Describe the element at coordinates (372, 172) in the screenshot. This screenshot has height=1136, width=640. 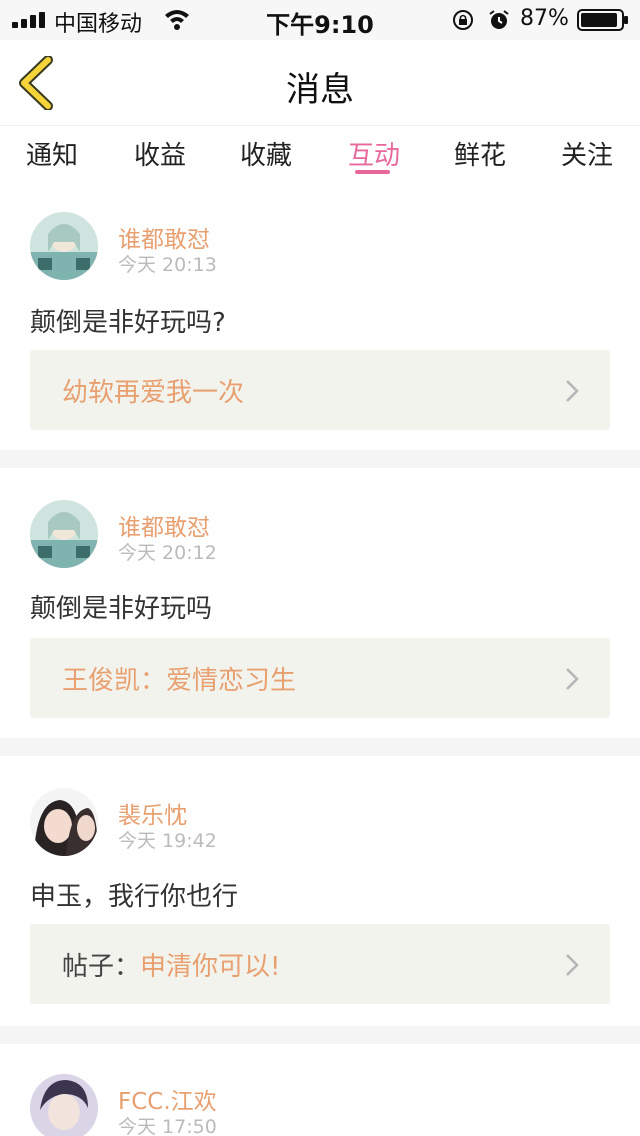
I see `active-tab-indicator` at that location.